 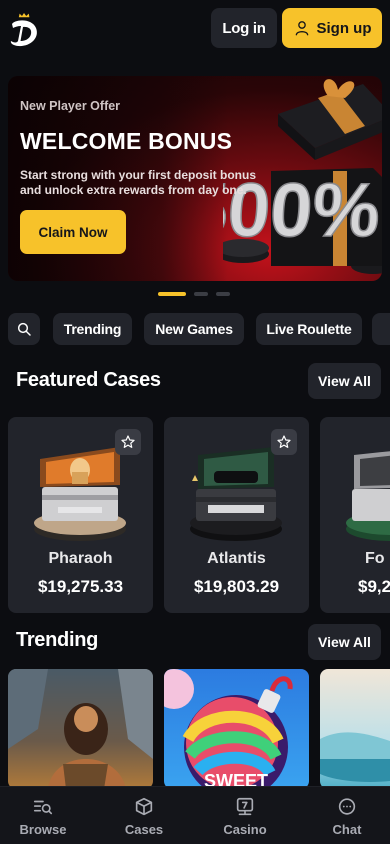 I want to click on claim-now-button: Claim Now, so click(x=73, y=232).